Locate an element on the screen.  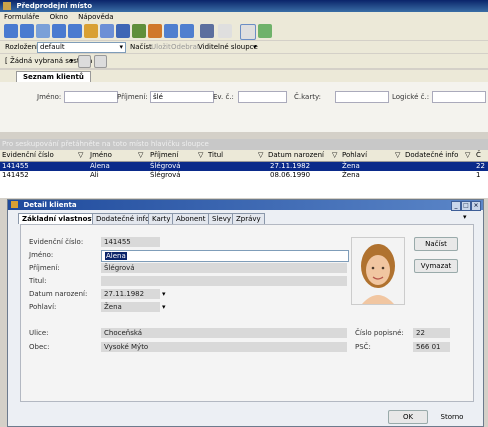
first-name-filter-input is located at coordinates (91, 97).